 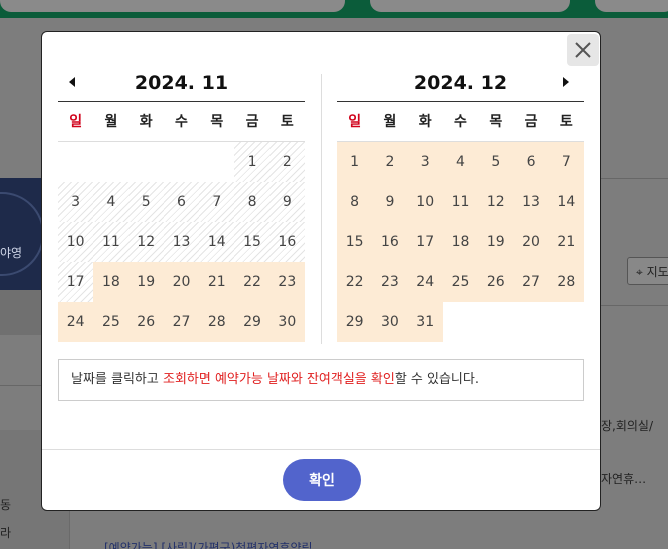 I want to click on background-text: 장,회의실/, so click(x=627, y=426).